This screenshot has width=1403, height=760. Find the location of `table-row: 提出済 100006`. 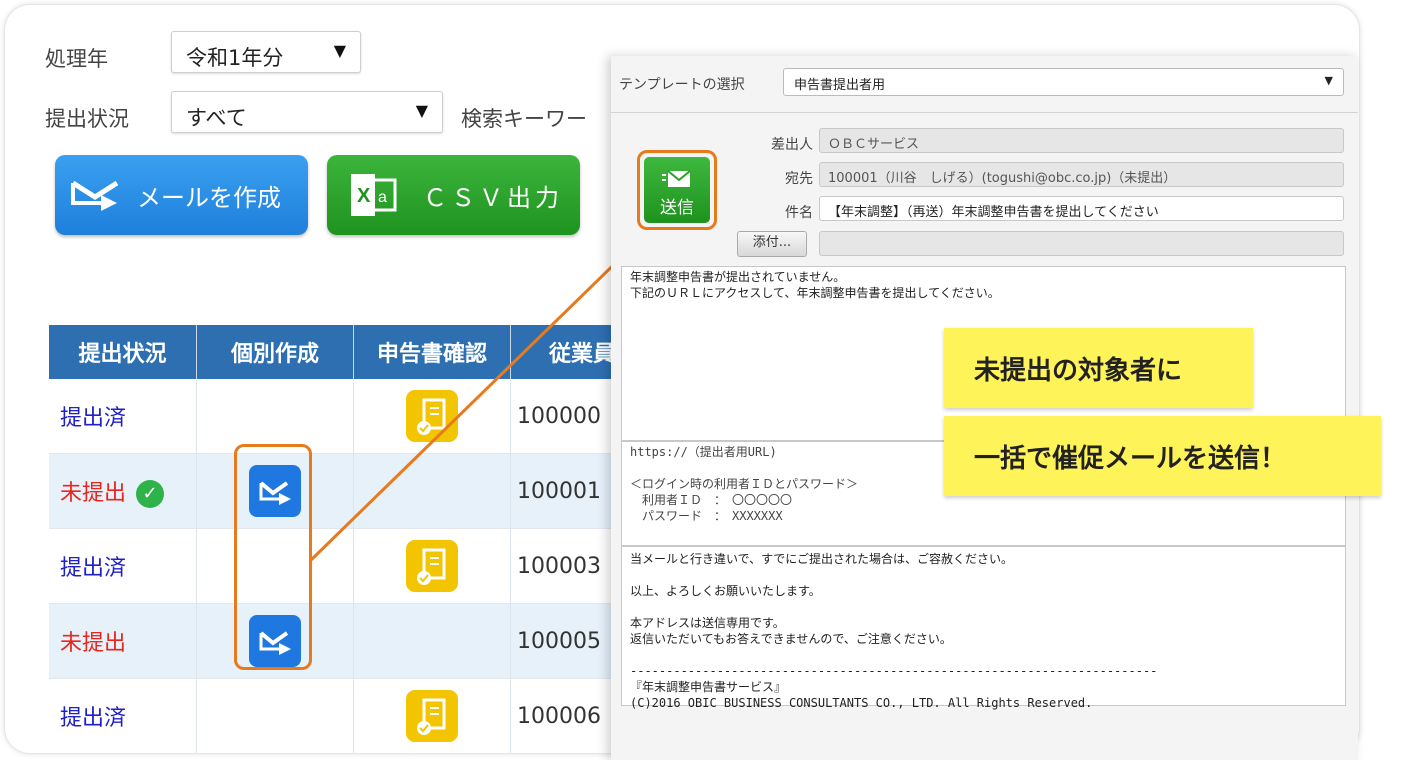

table-row: 提出済 100006 is located at coordinates (351, 715).